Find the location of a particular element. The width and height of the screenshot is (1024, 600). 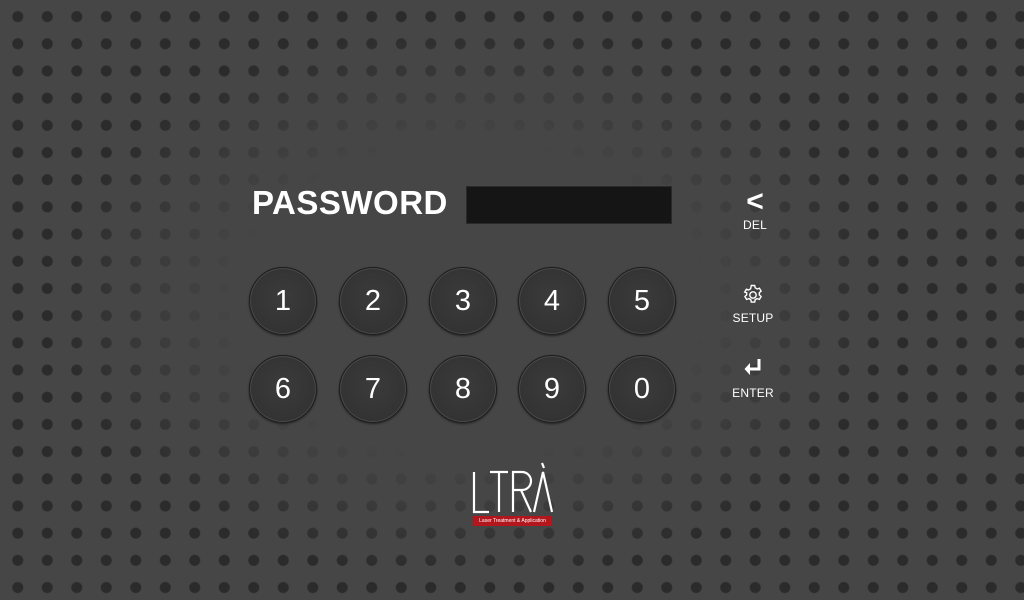

enter-button: ENTER is located at coordinates (753, 378).